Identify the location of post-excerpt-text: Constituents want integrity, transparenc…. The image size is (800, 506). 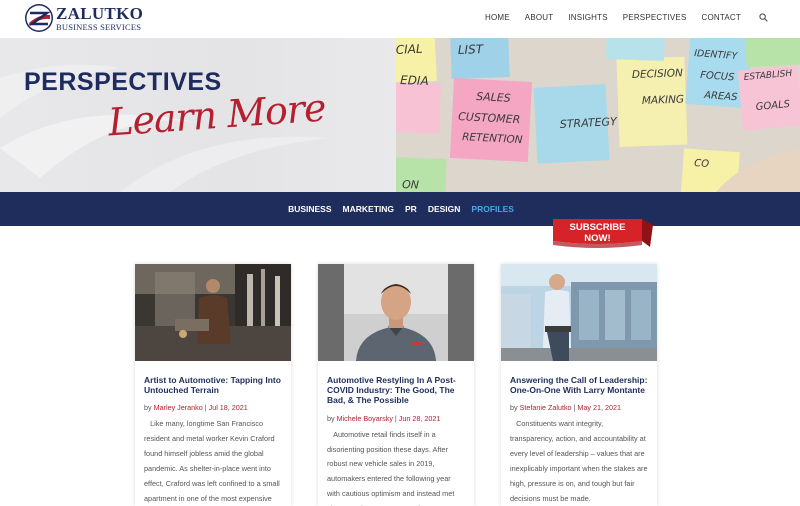
(579, 461).